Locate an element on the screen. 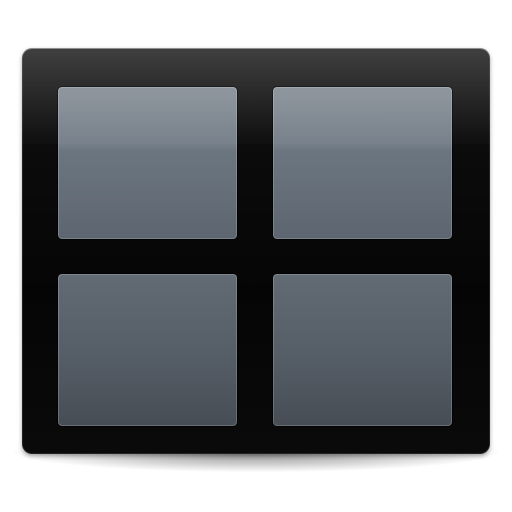  tile-bottom-right is located at coordinates (362, 350).